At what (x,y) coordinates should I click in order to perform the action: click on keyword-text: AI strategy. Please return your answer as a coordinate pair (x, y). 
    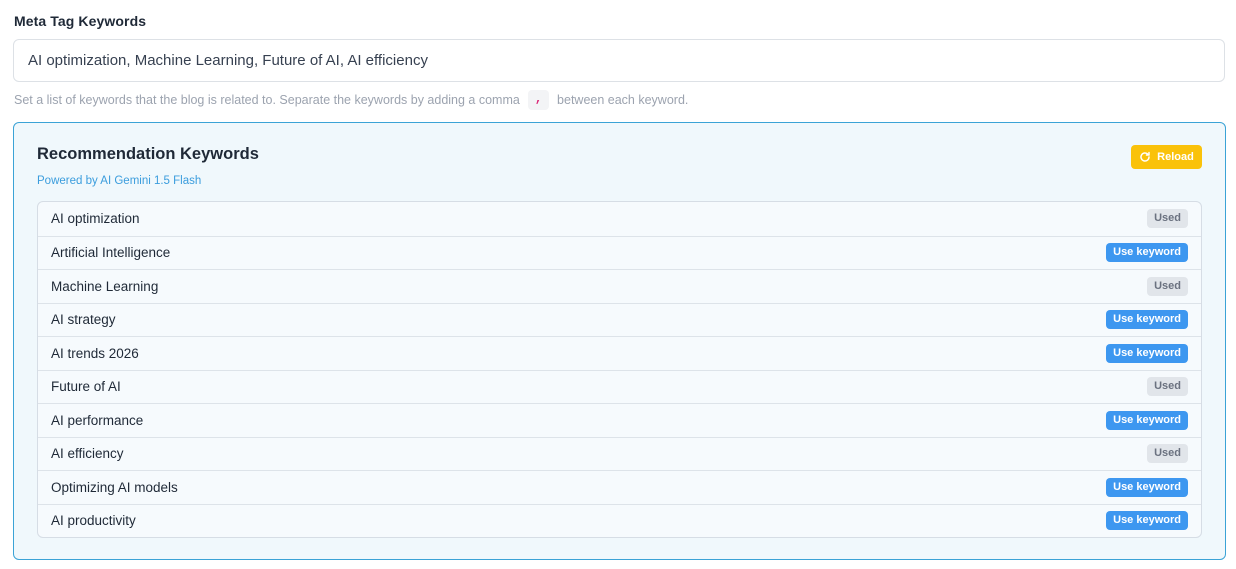
    Looking at the image, I should click on (83, 320).